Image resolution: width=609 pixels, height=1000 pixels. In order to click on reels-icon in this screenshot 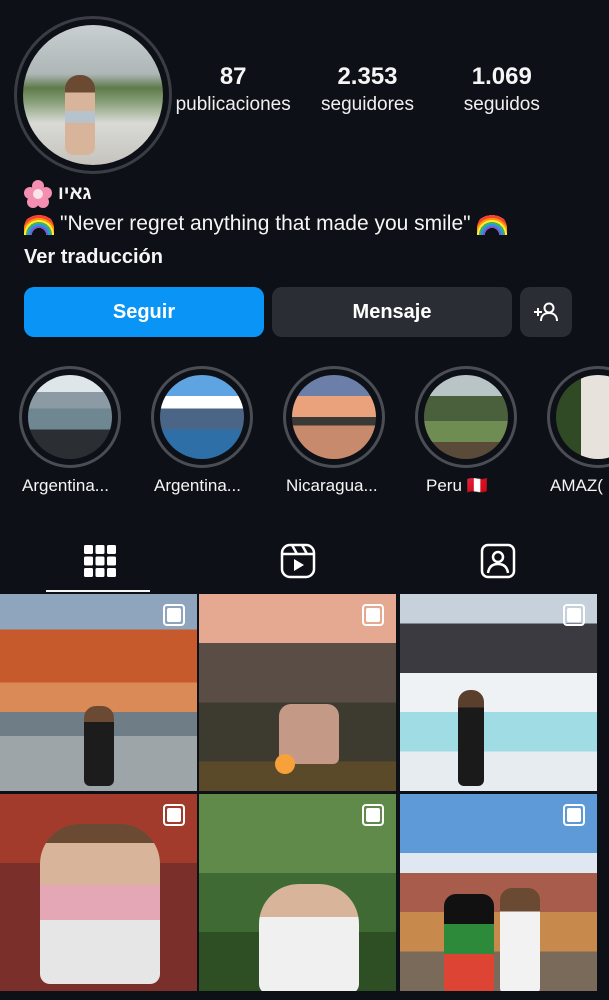, I will do `click(298, 561)`.